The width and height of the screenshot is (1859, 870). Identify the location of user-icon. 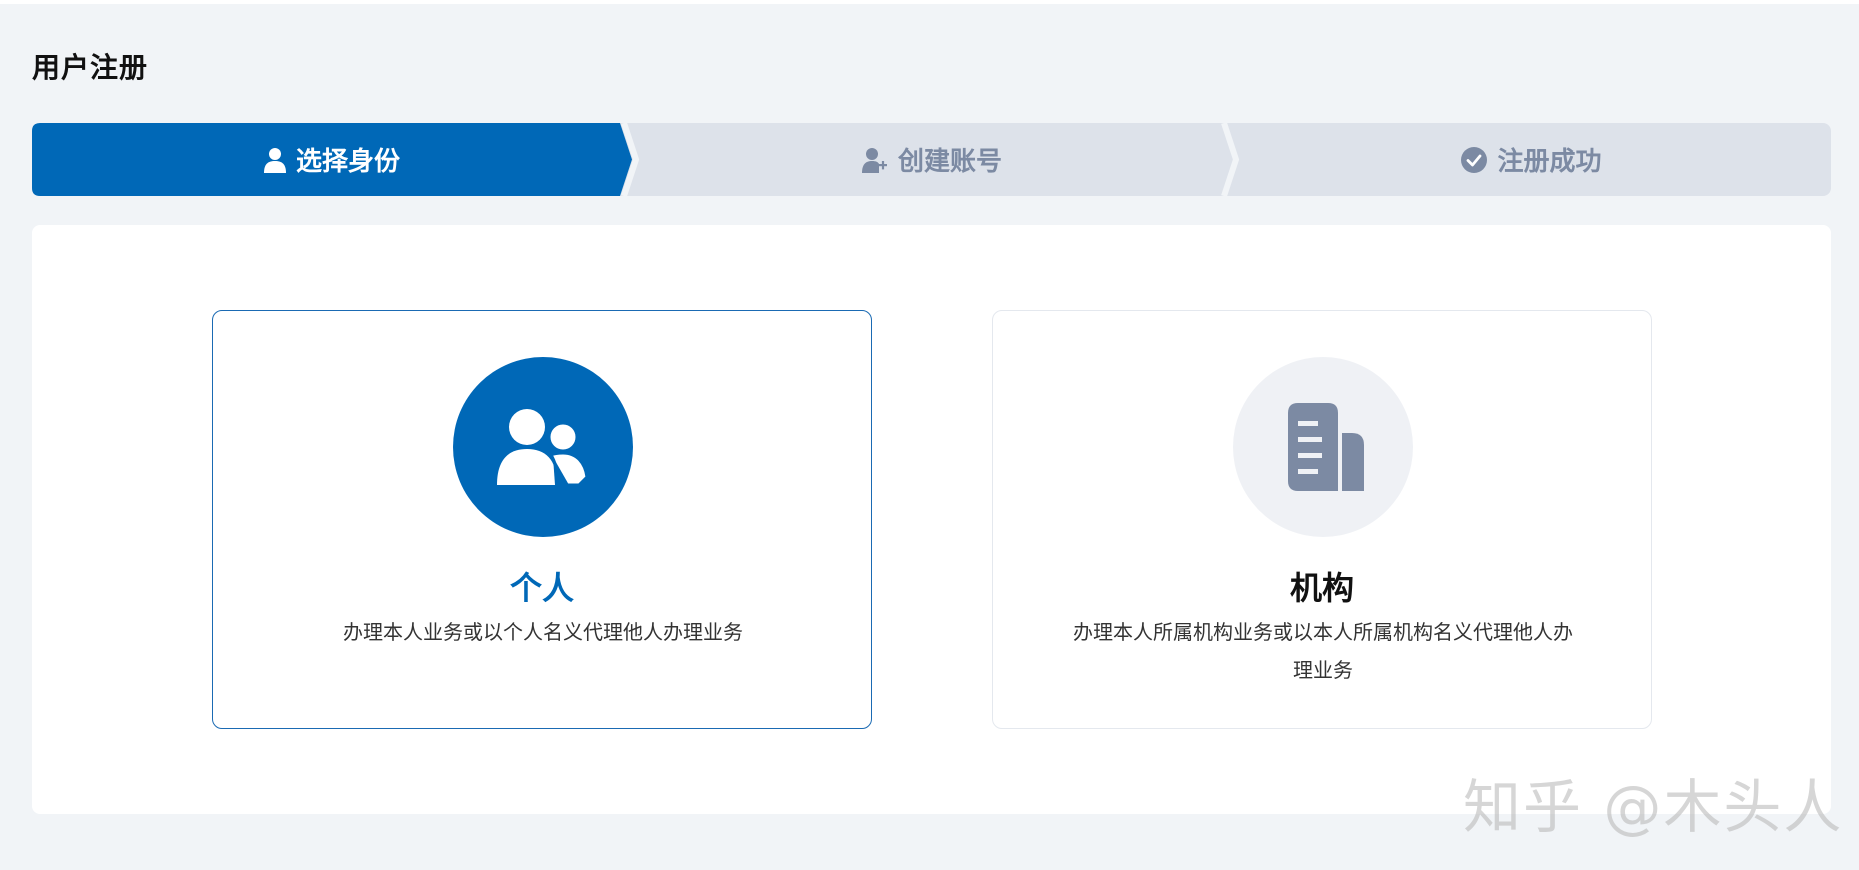
(274, 160).